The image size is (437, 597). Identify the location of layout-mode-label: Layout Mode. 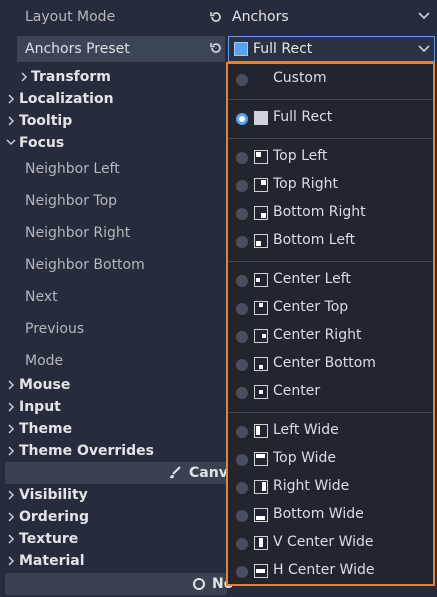
(70, 17).